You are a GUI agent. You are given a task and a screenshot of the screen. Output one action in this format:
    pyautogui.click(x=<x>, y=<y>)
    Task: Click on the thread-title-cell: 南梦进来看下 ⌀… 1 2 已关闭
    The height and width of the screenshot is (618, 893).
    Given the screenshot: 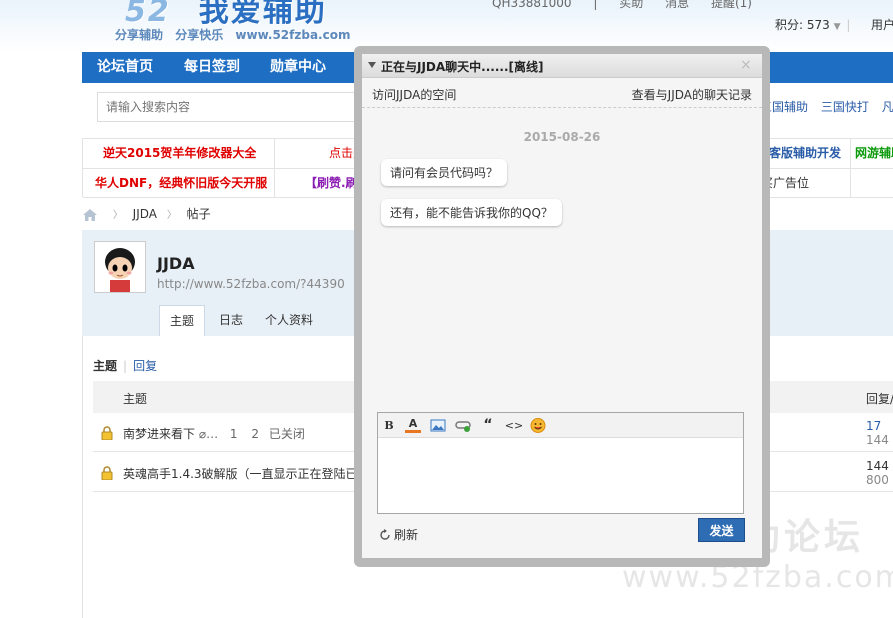 What is the action you would take?
    pyautogui.click(x=214, y=433)
    